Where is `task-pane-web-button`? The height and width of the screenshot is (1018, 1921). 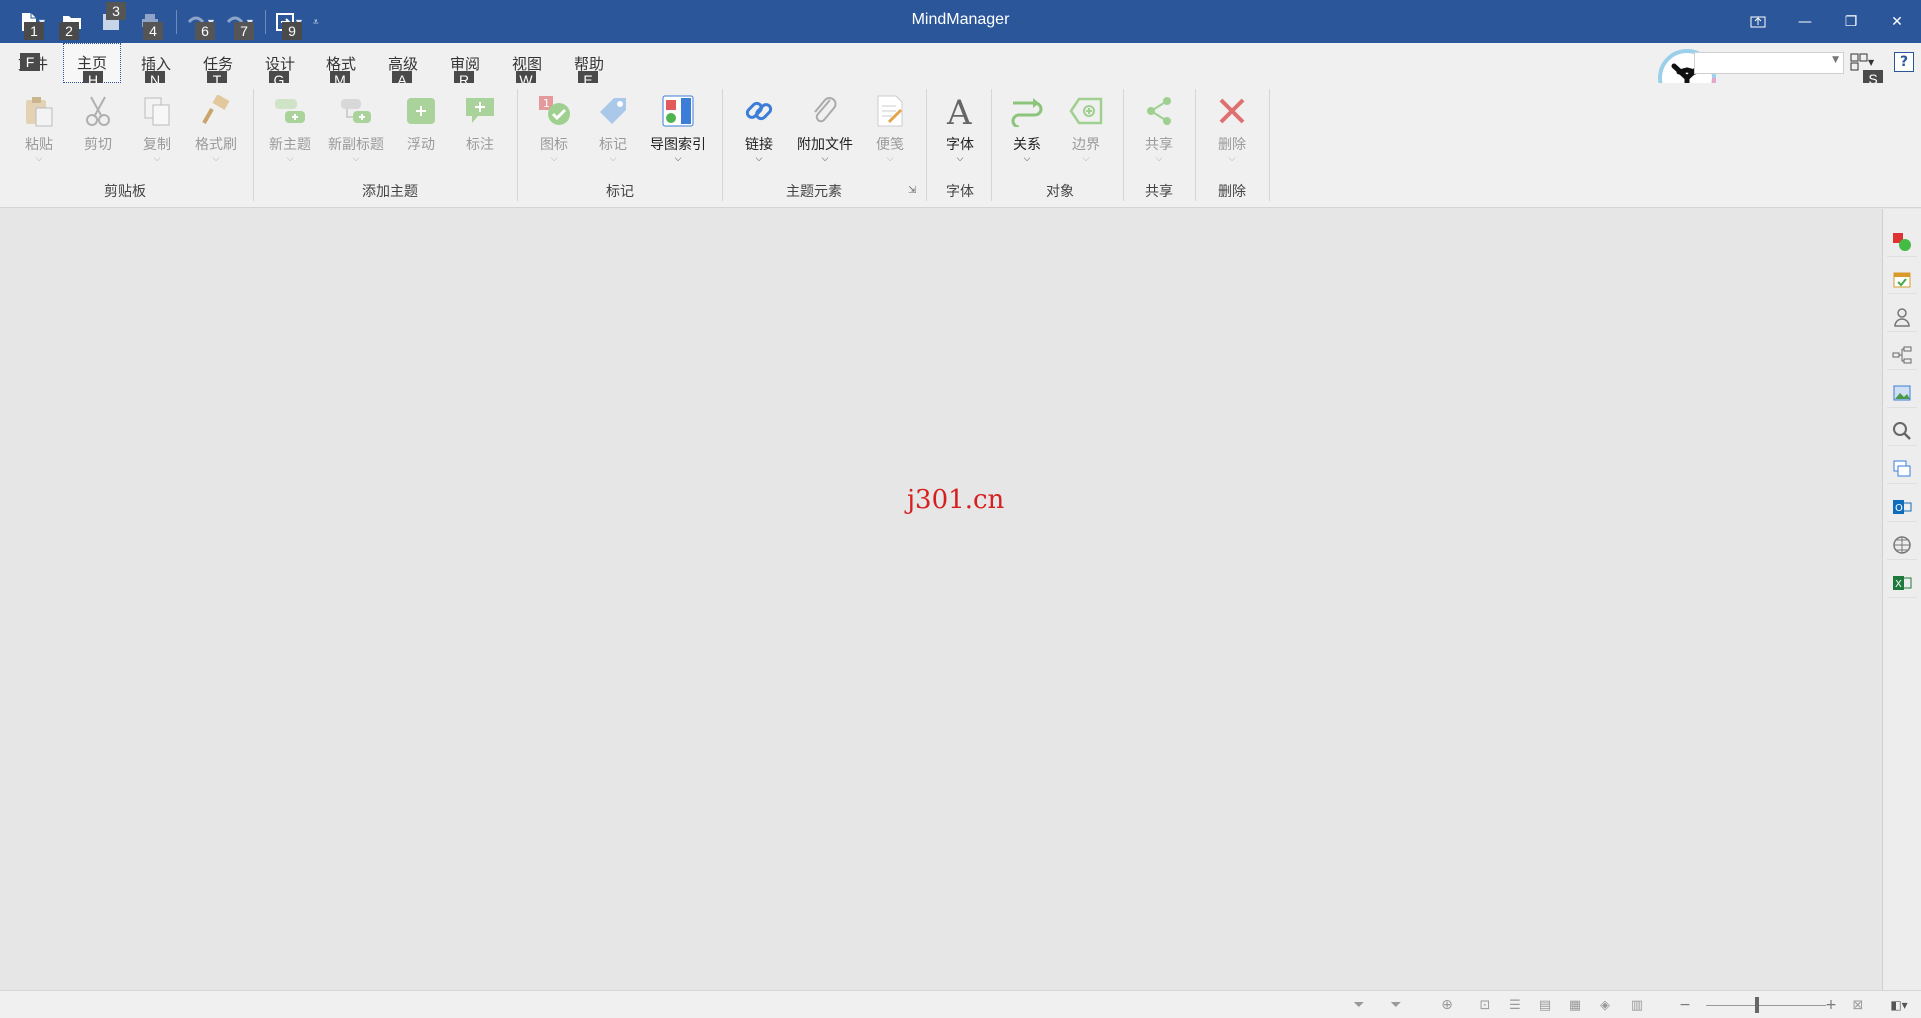 task-pane-web-button is located at coordinates (1902, 545).